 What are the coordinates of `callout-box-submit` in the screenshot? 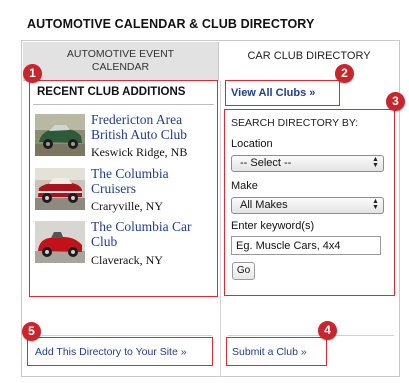 It's located at (276, 351).